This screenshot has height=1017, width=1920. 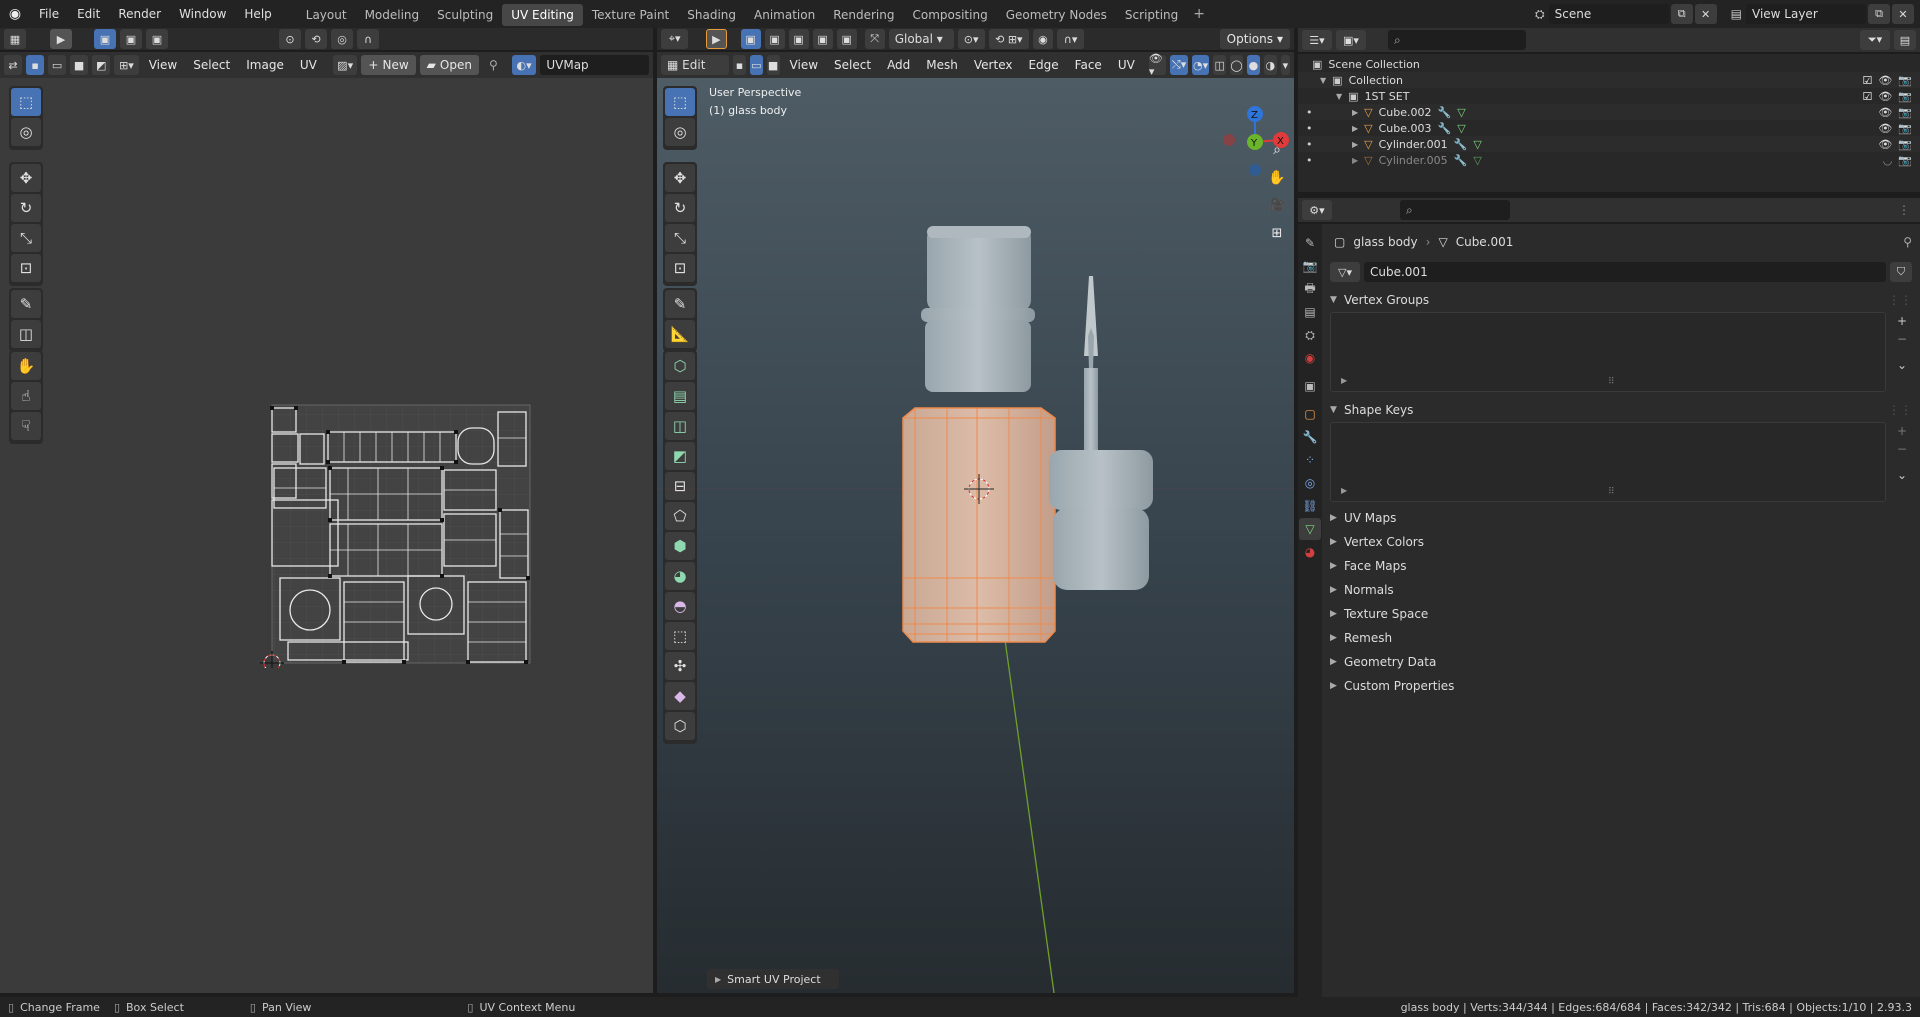 I want to click on viewport-select-extend-icon: ▣, so click(x=774, y=39).